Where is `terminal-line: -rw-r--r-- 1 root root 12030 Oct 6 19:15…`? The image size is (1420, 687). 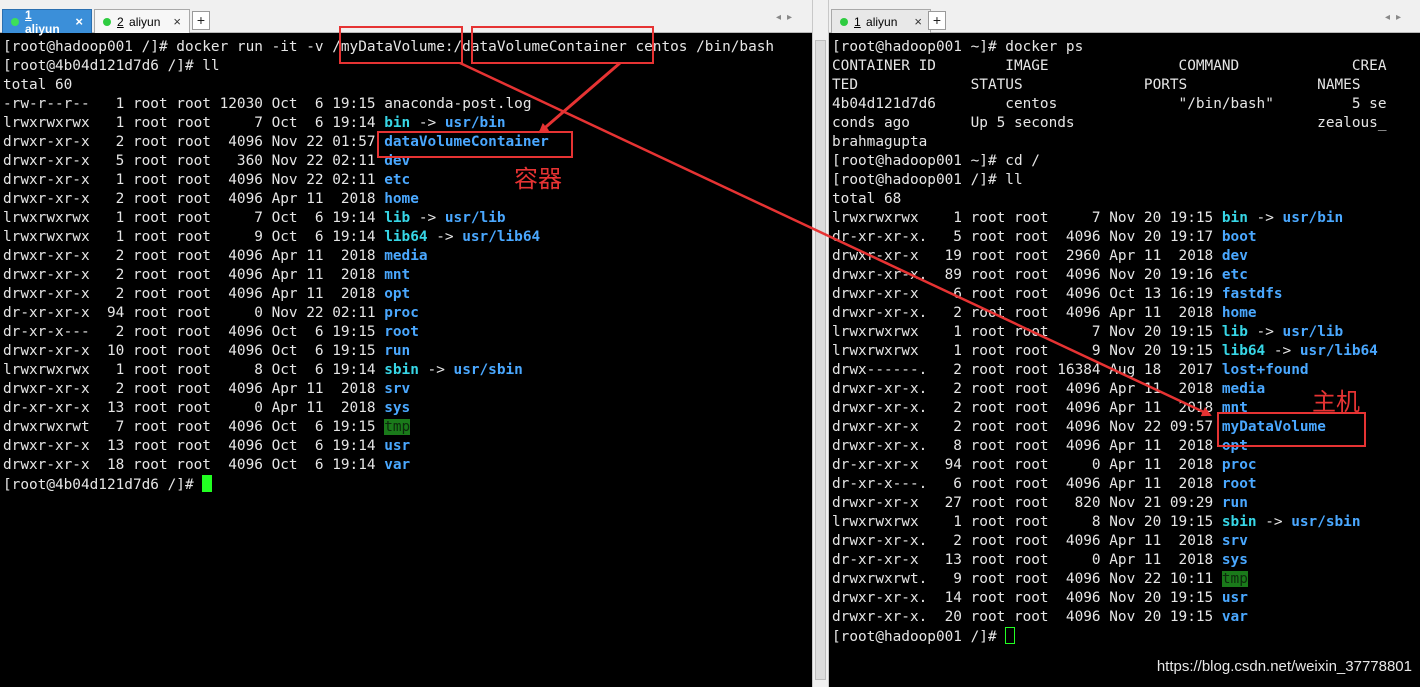
terminal-line: -rw-r--r-- 1 root root 12030 Oct 6 19:15… is located at coordinates (388, 104).